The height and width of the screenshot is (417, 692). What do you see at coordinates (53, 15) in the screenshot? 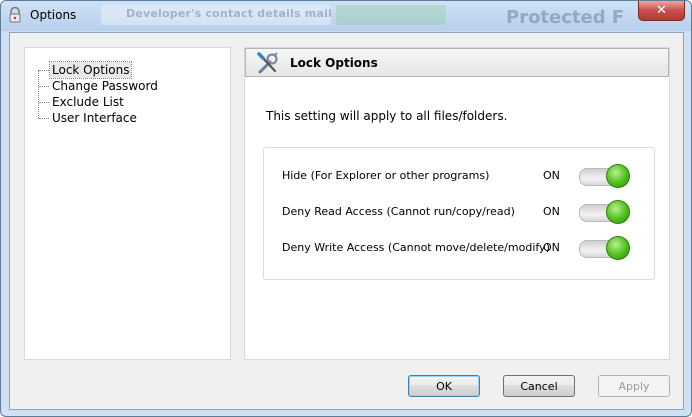
I see `window-title: Options` at bounding box center [53, 15].